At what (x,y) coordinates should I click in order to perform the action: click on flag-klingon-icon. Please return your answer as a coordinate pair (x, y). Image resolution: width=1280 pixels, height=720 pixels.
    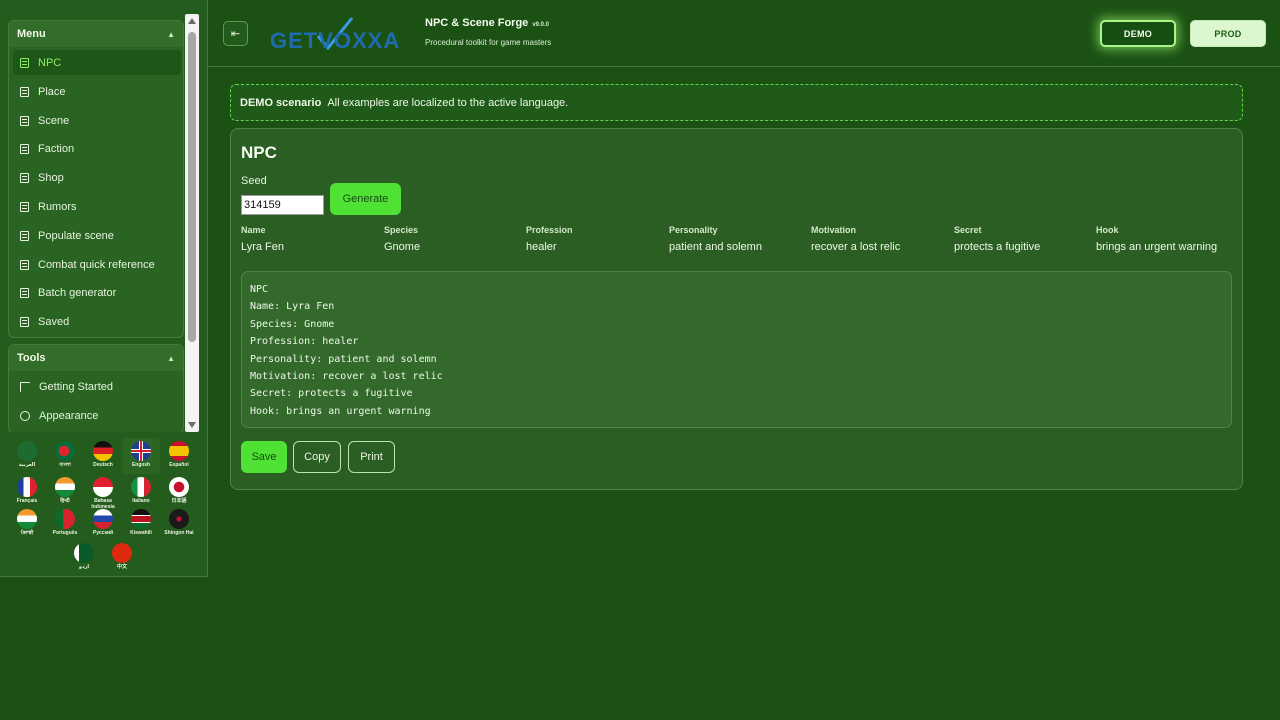
    Looking at the image, I should click on (179, 519).